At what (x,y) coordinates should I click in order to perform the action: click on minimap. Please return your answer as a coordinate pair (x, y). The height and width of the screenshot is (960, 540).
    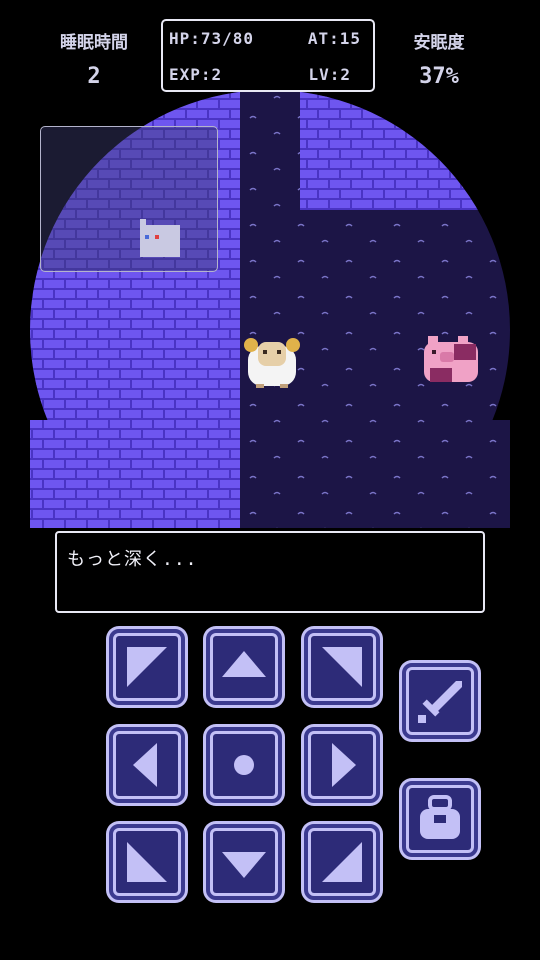
    Looking at the image, I should click on (129, 199).